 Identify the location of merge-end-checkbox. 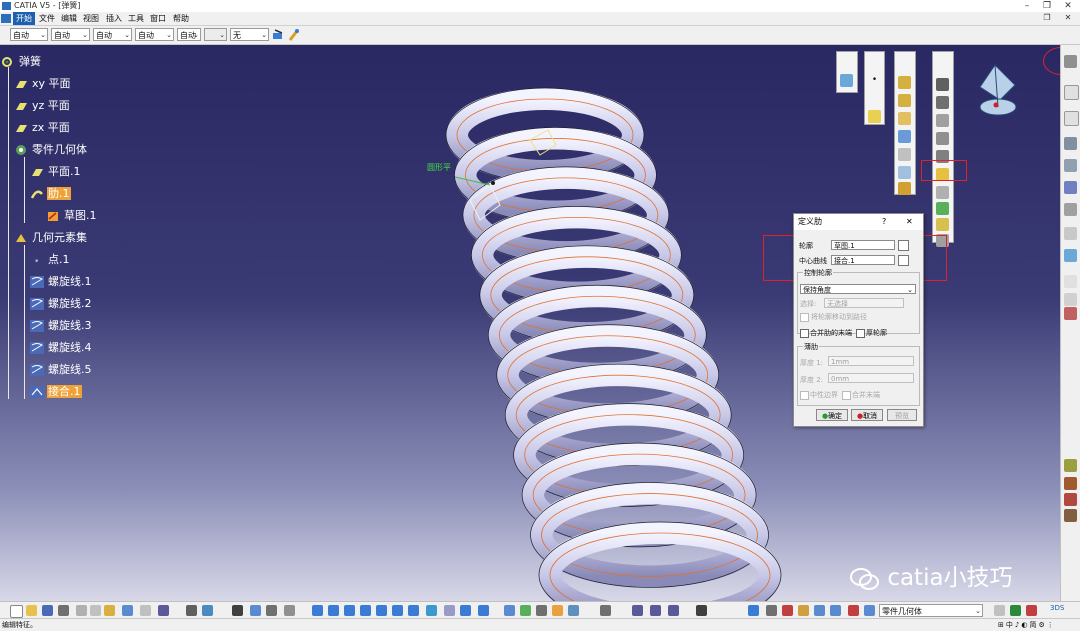
(846, 395).